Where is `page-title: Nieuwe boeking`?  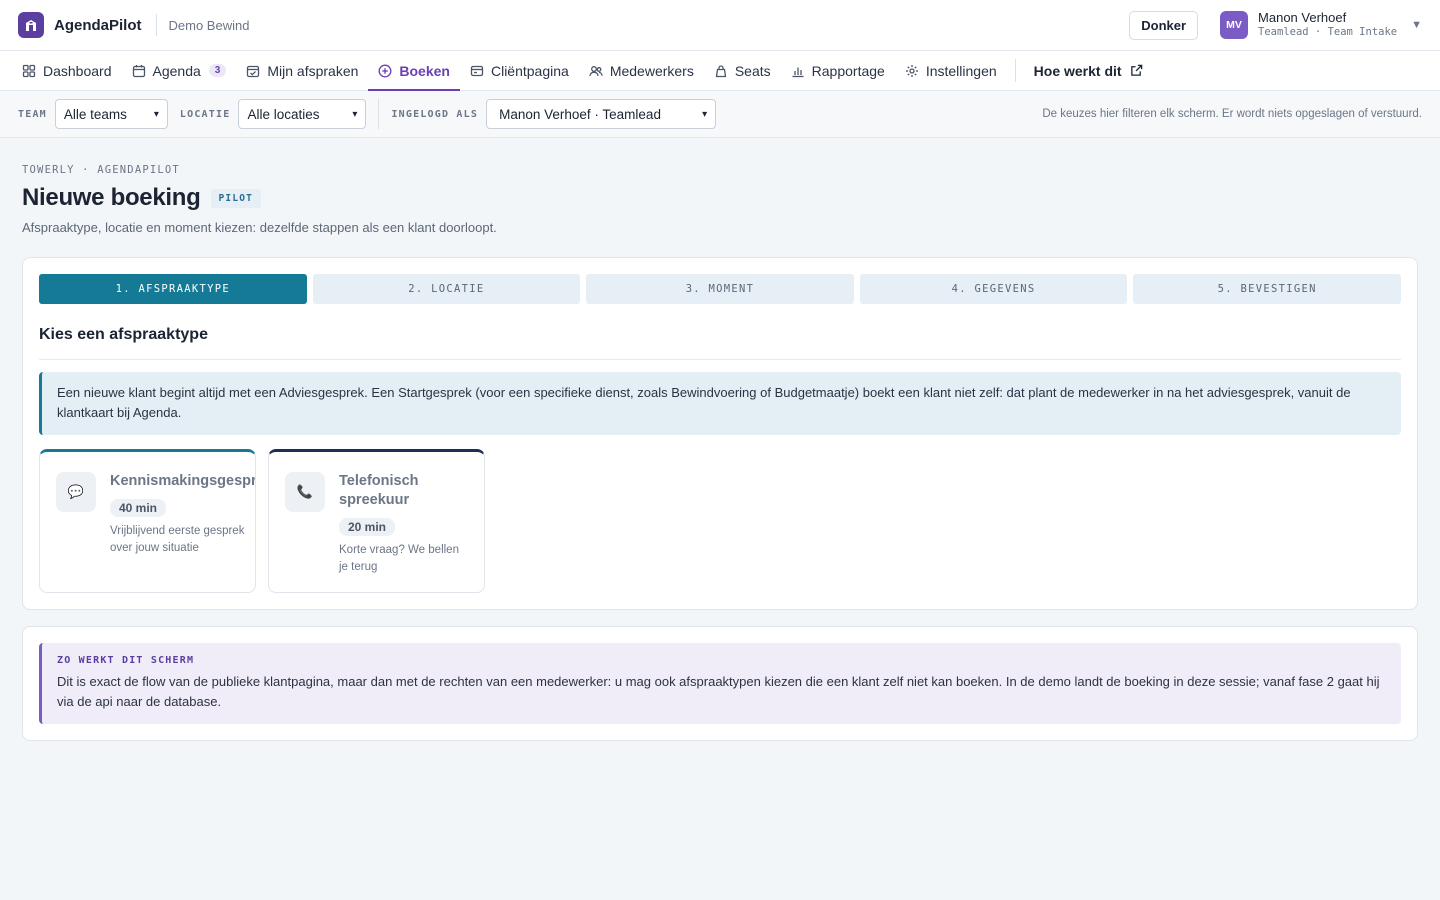
page-title: Nieuwe boeking is located at coordinates (111, 197).